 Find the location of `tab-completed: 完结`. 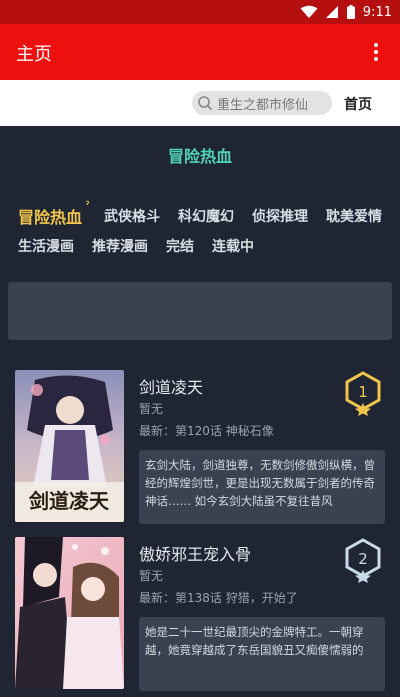

tab-completed: 完结 is located at coordinates (180, 246).